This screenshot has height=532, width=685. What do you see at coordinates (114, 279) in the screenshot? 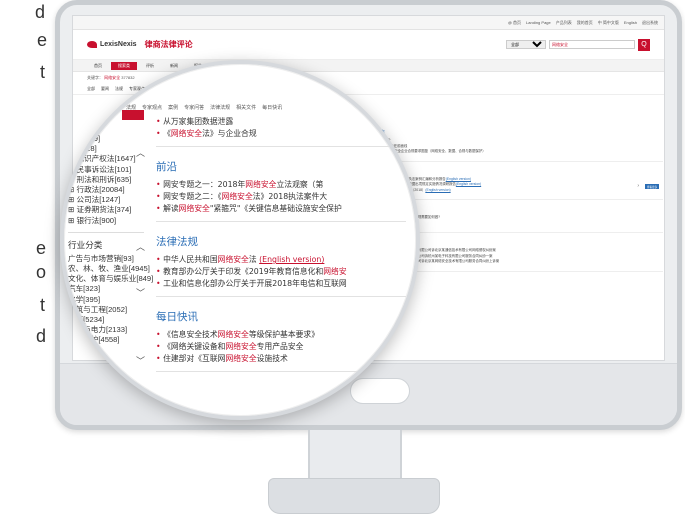
I see `industry-item: 文化、体育与娱乐业[849]` at bounding box center [114, 279].